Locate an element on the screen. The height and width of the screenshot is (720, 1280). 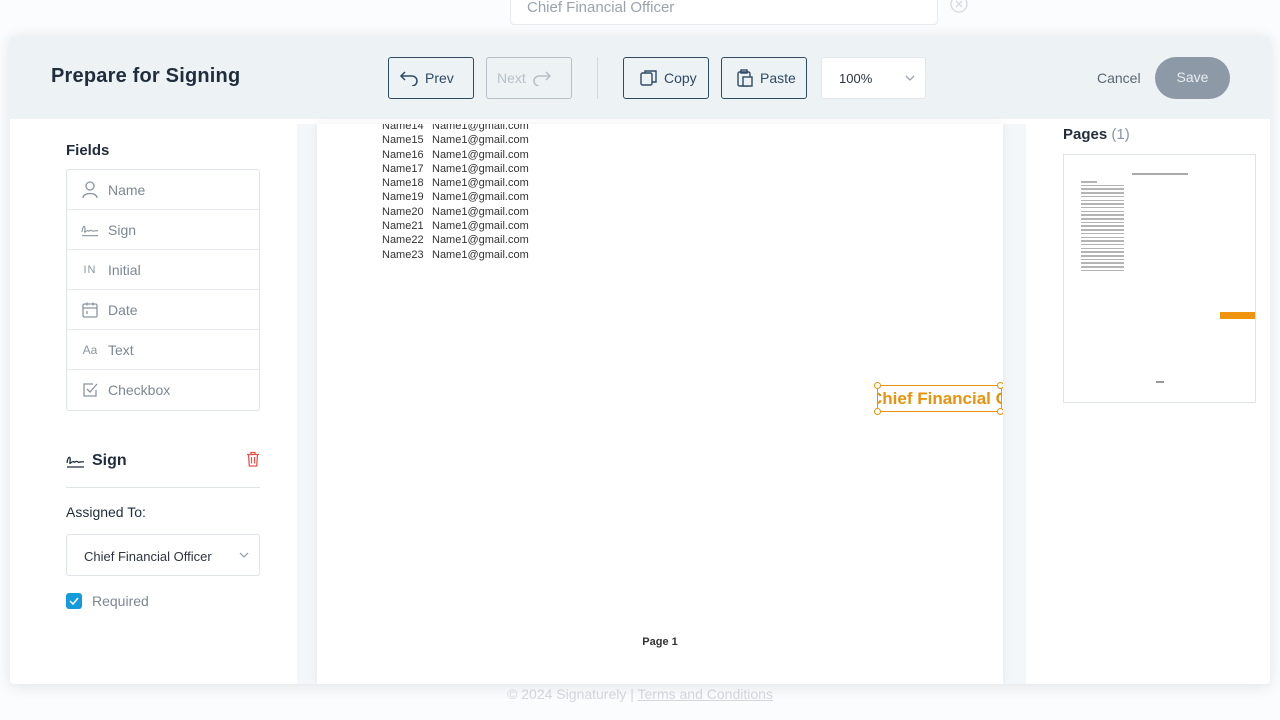
table-row: Name22 Name1@gmail.com is located at coordinates (455, 241).